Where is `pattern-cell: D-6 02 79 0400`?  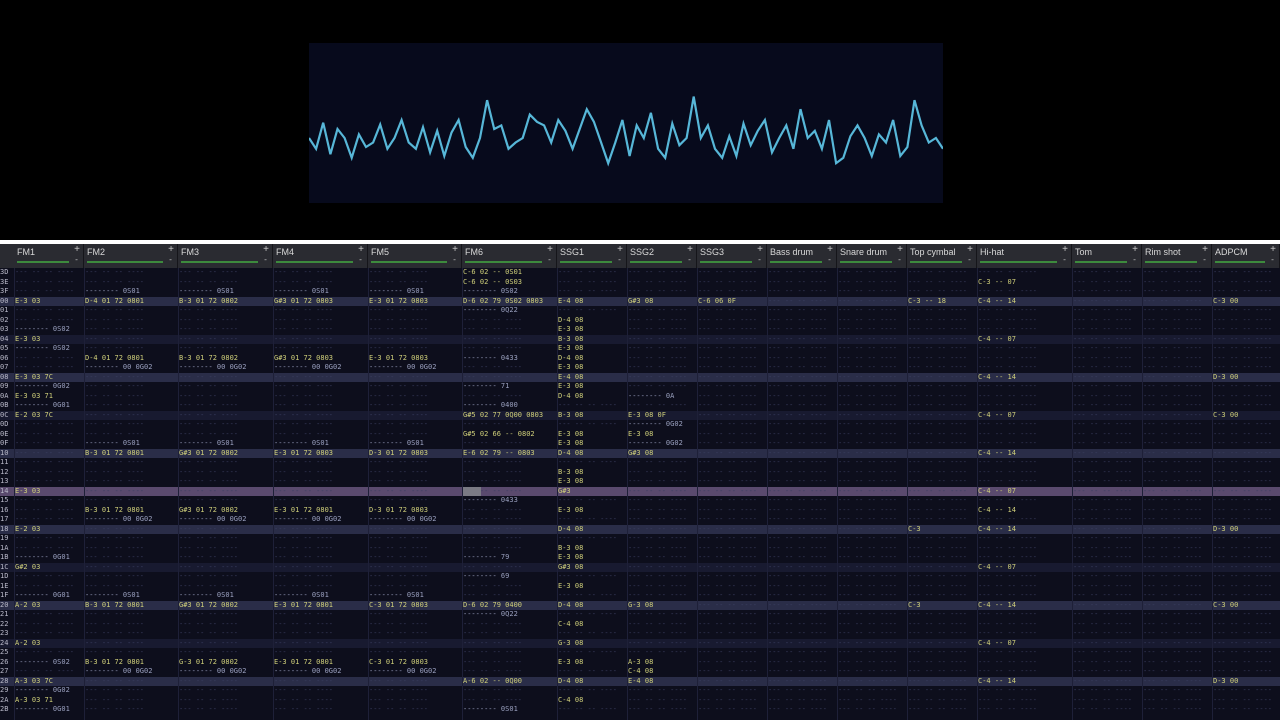 pattern-cell: D-6 02 79 0400 is located at coordinates (509, 606).